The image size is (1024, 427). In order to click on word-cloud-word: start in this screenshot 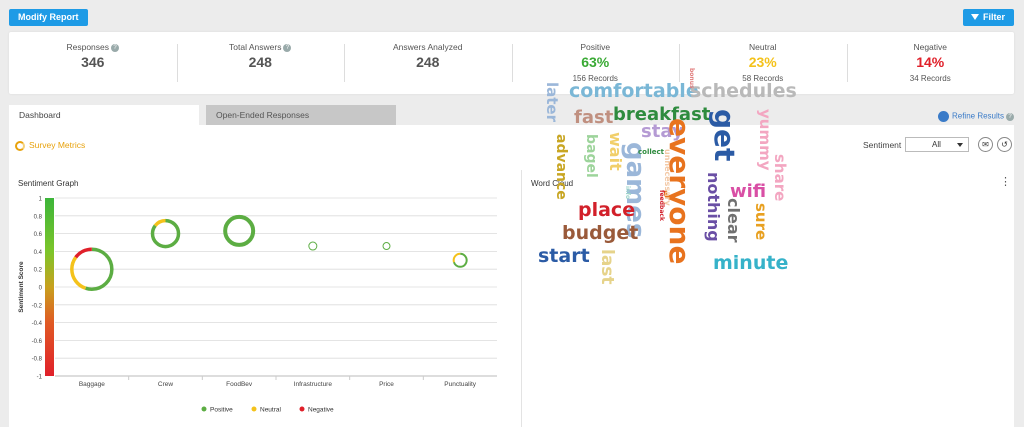, I will do `click(564, 256)`.